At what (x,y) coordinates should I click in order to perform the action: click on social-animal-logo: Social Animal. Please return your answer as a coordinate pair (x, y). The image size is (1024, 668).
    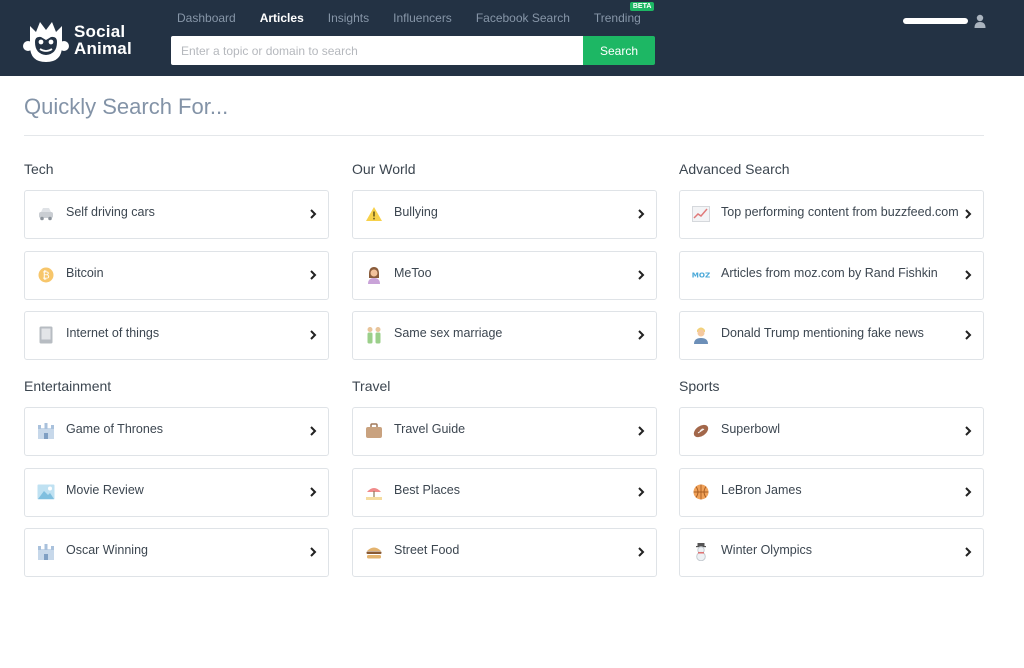
    Looking at the image, I should click on (87, 40).